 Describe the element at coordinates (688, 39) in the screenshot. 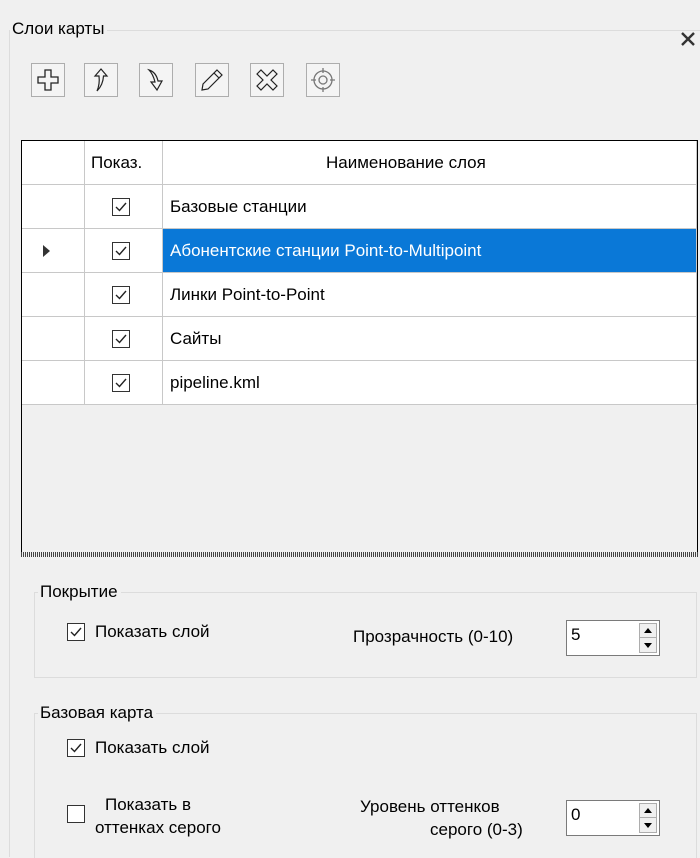

I see `close-icon` at that location.